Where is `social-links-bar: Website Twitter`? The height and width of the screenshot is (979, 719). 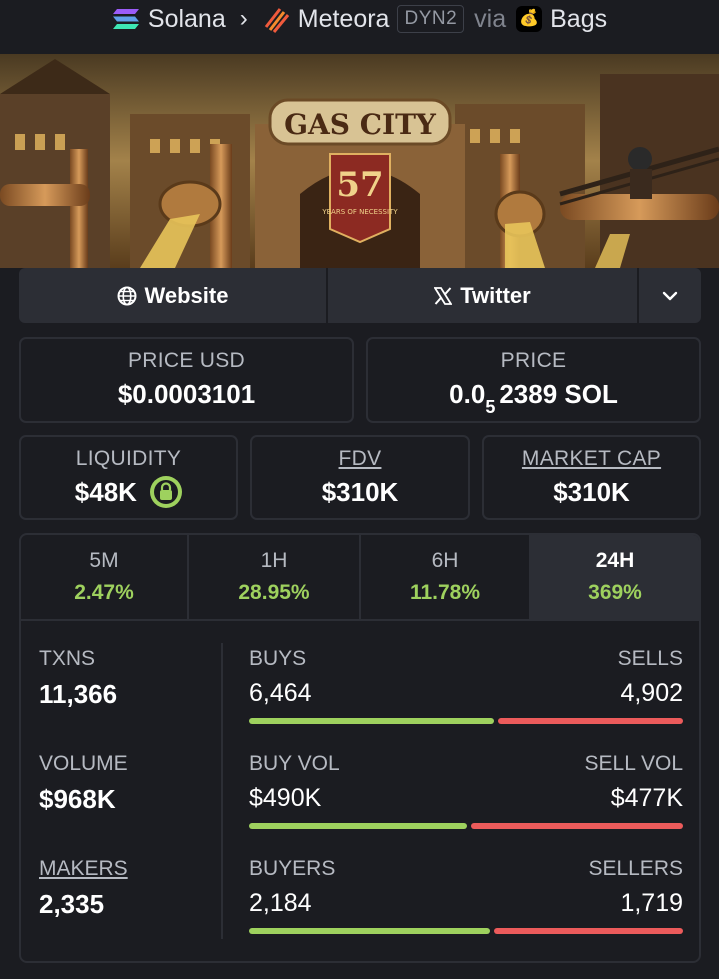 social-links-bar: Website Twitter is located at coordinates (360, 295).